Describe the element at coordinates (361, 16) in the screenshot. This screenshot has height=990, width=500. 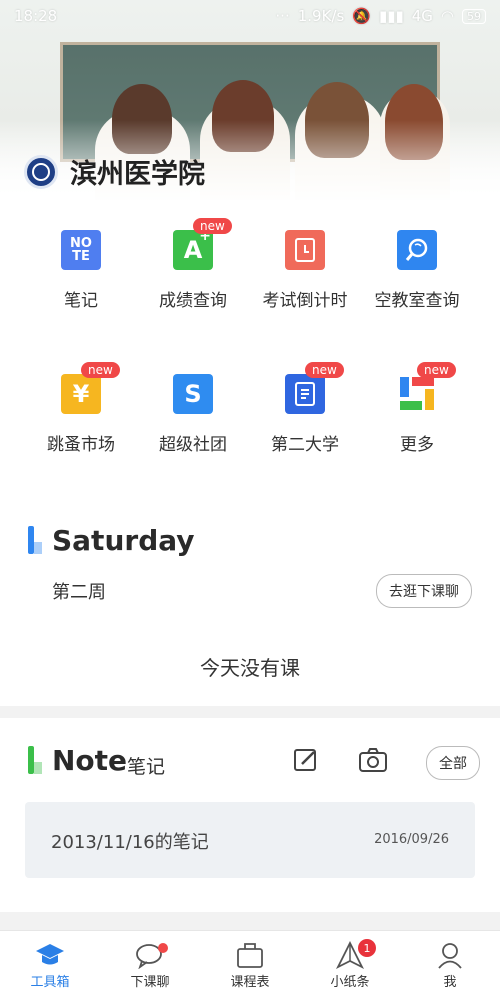
I see `mute-icon: 🔕` at that location.